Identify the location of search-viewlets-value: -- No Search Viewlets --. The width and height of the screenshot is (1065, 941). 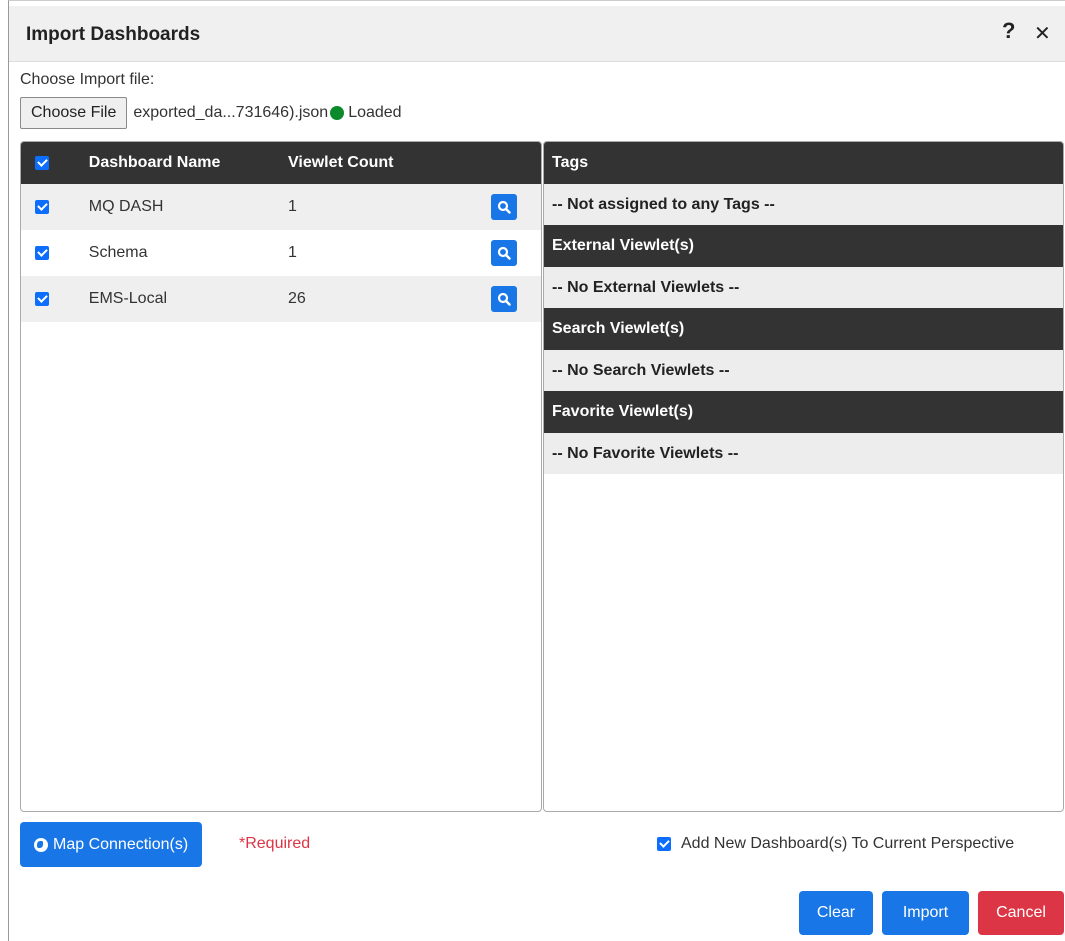
(803, 370).